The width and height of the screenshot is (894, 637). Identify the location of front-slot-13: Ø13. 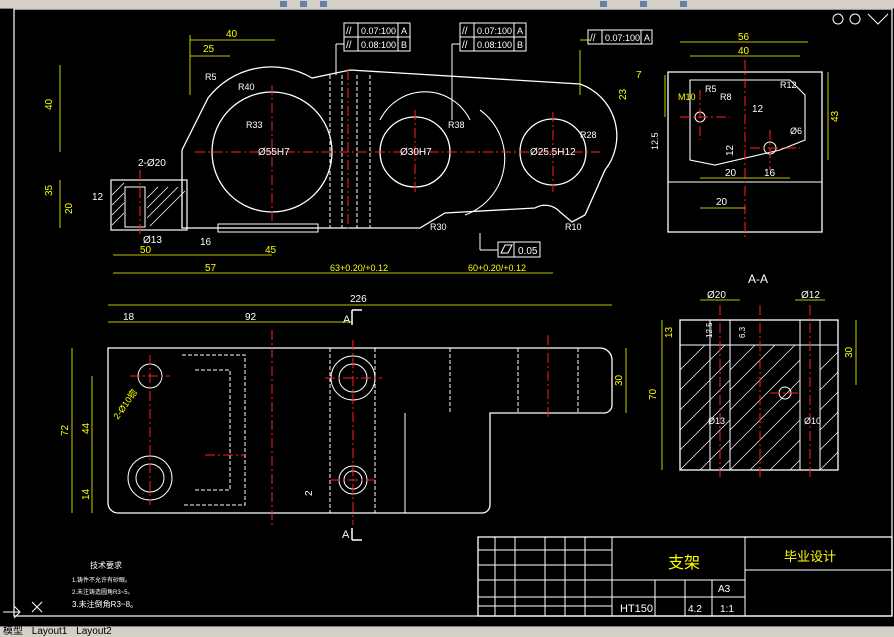
(152, 240).